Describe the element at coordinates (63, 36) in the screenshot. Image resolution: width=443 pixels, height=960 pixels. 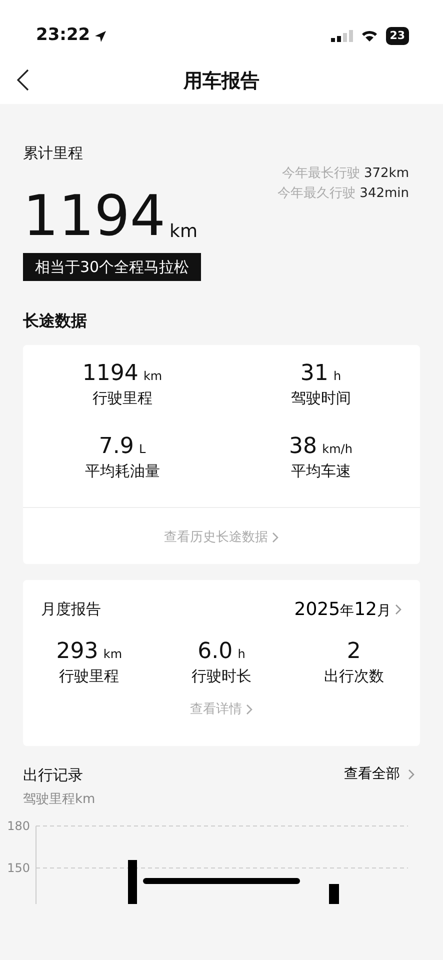
I see `clock-time: 23:22` at that location.